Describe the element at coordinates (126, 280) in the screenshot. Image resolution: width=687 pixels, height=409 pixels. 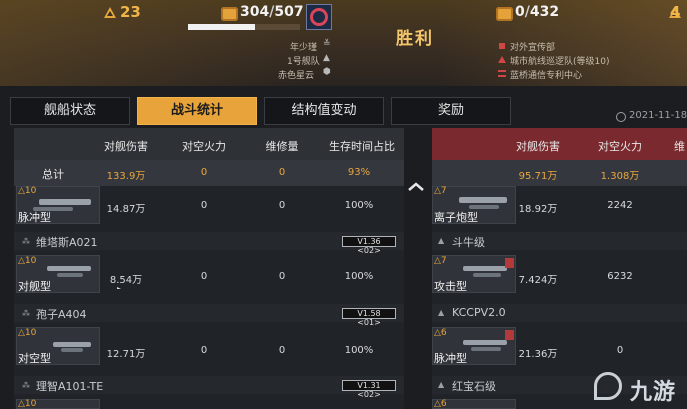
I see `cell-ship-damage: 8.54万` at that location.